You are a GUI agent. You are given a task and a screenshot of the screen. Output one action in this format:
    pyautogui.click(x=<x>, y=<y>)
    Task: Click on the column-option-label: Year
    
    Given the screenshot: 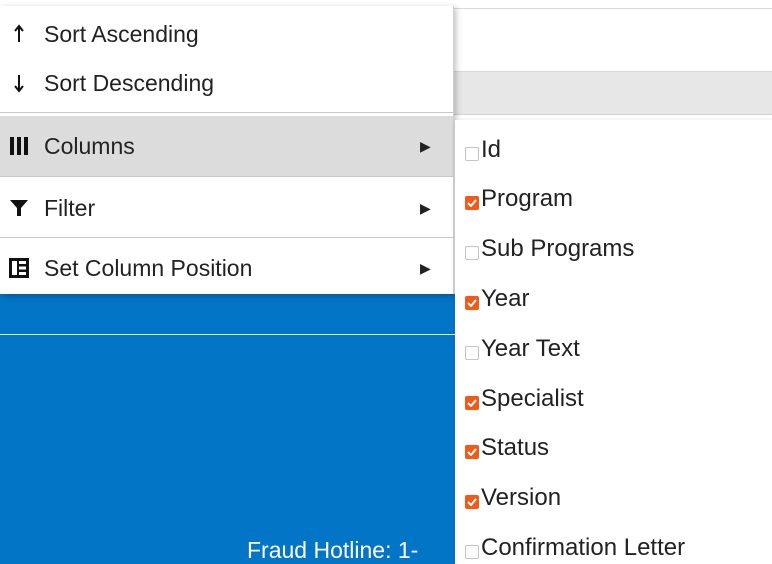 What is the action you would take?
    pyautogui.click(x=505, y=298)
    